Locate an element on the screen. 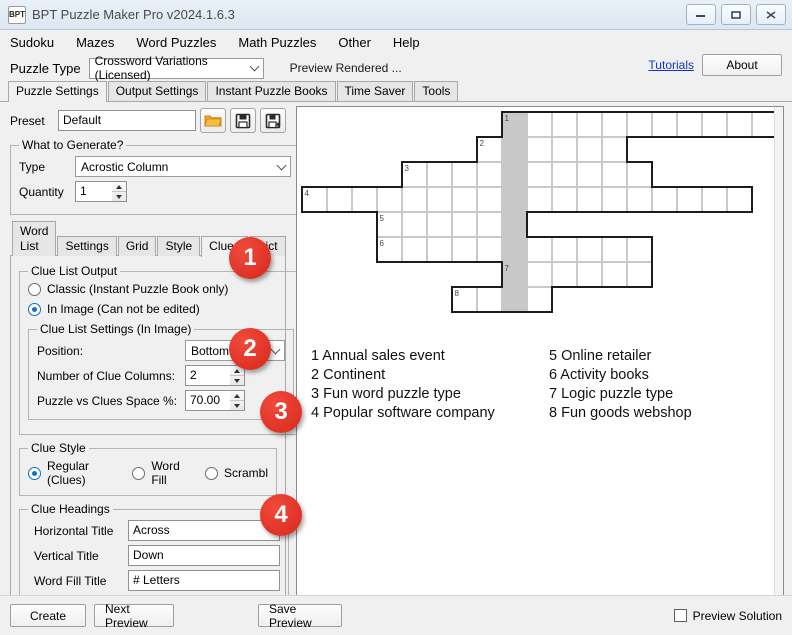 This screenshot has height=635, width=792. radio-classic: Classic (Instant Puzzle Book only) is located at coordinates (161, 289).